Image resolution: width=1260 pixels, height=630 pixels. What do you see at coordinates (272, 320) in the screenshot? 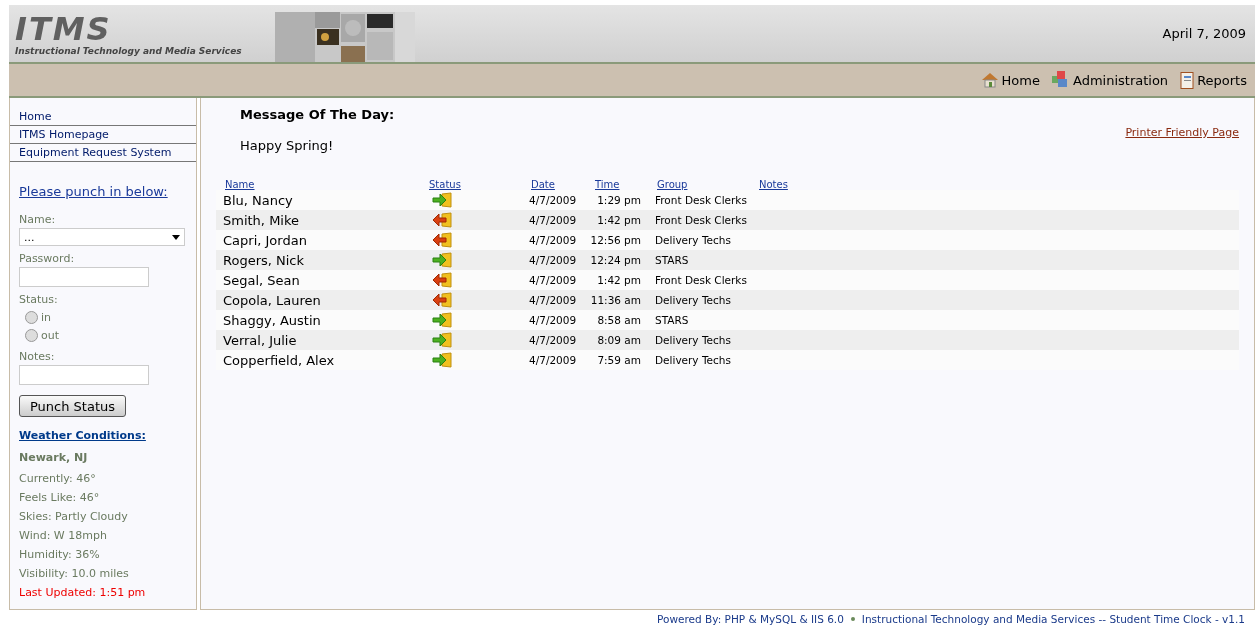
I see `name-cell: Shaggy, Austin` at bounding box center [272, 320].